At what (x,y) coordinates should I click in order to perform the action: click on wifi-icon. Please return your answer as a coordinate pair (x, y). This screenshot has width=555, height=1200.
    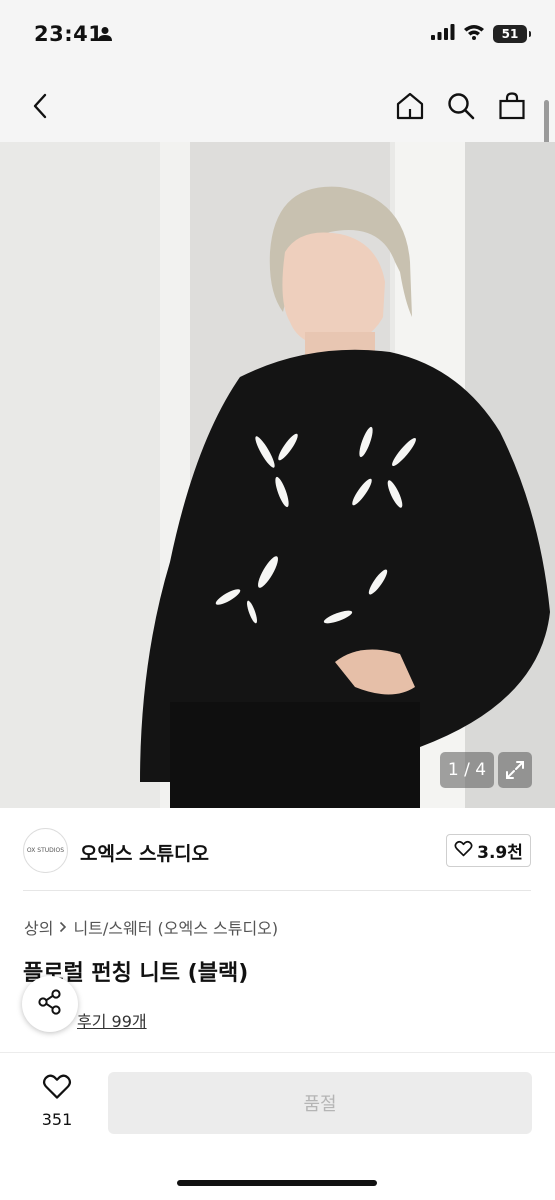
    Looking at the image, I should click on (474, 34).